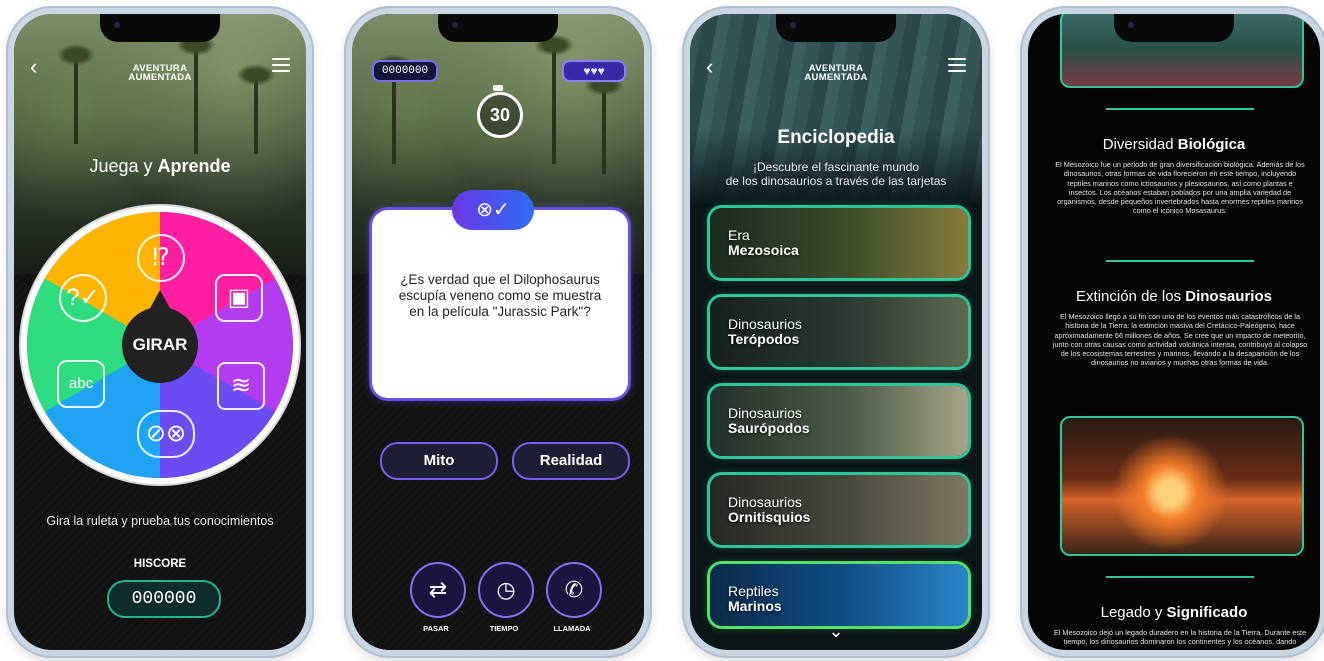 The width and height of the screenshot is (1324, 661). I want to click on answer-myth-button: Mito, so click(439, 461).